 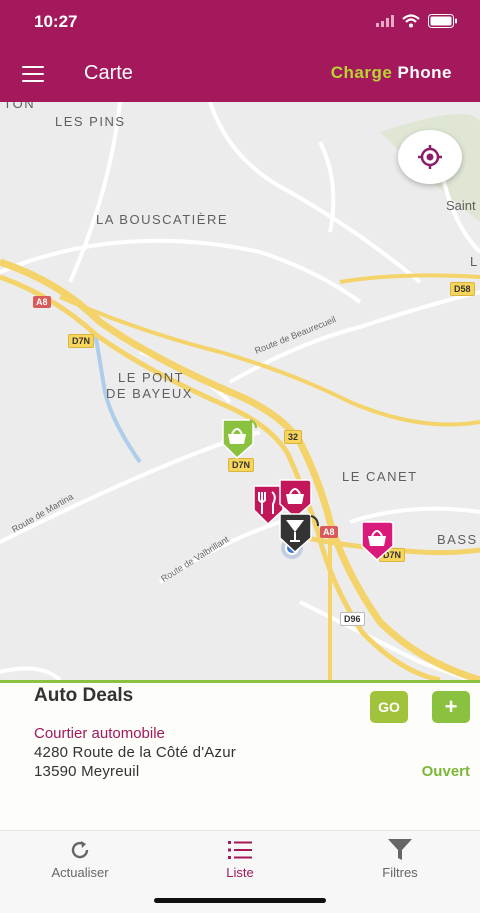 I want to click on brand-part1: Charge, so click(x=361, y=72).